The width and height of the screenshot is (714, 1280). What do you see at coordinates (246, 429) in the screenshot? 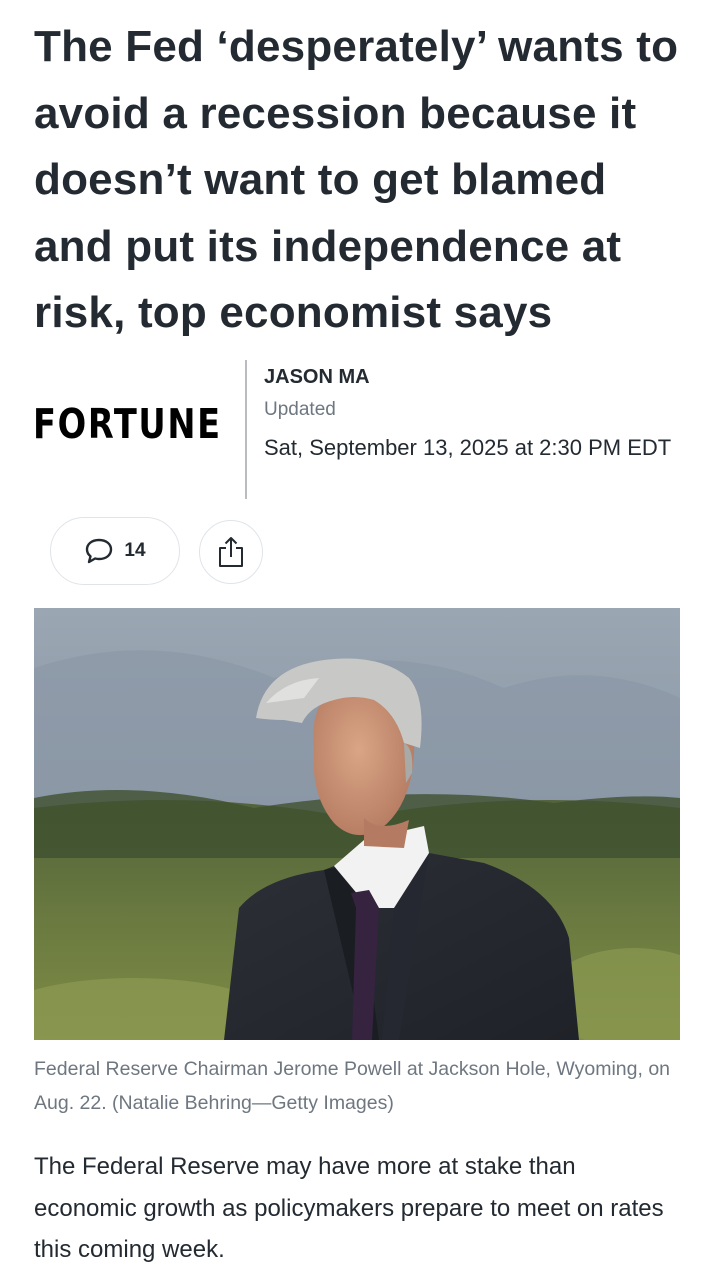
I see `byline-divider` at bounding box center [246, 429].